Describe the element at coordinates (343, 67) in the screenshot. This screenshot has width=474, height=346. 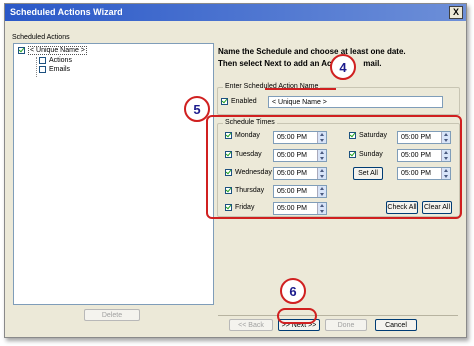
I see `callout-4: 4` at that location.